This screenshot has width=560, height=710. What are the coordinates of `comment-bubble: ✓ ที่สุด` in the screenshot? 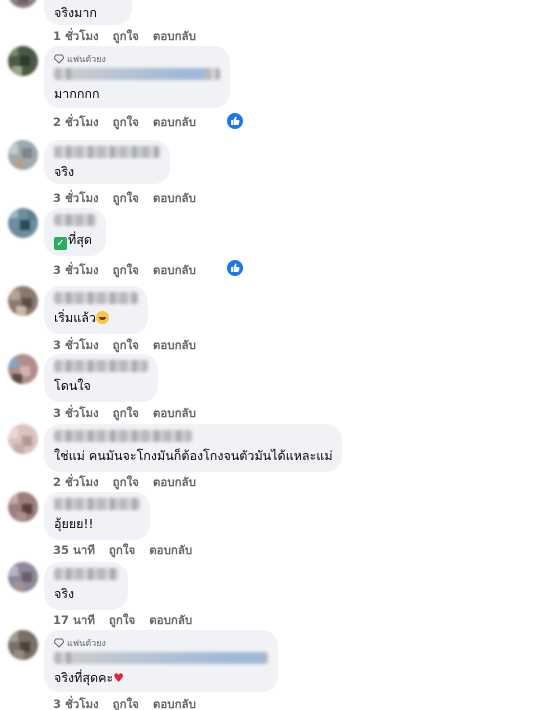 It's located at (75, 232).